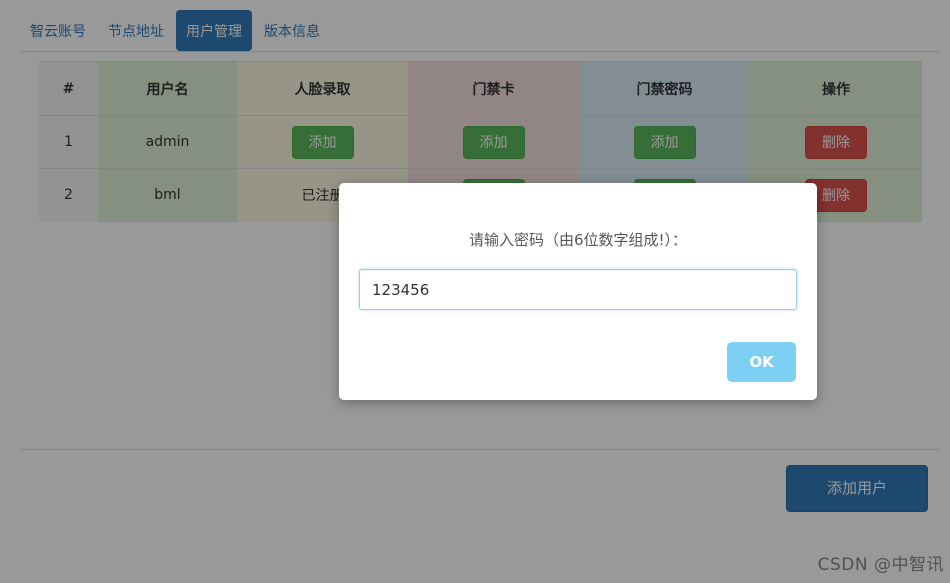 Image resolution: width=950 pixels, height=583 pixels. Describe the element at coordinates (578, 240) in the screenshot. I see `dialog-title: 请输入密码（由6位数字组成!）：` at that location.